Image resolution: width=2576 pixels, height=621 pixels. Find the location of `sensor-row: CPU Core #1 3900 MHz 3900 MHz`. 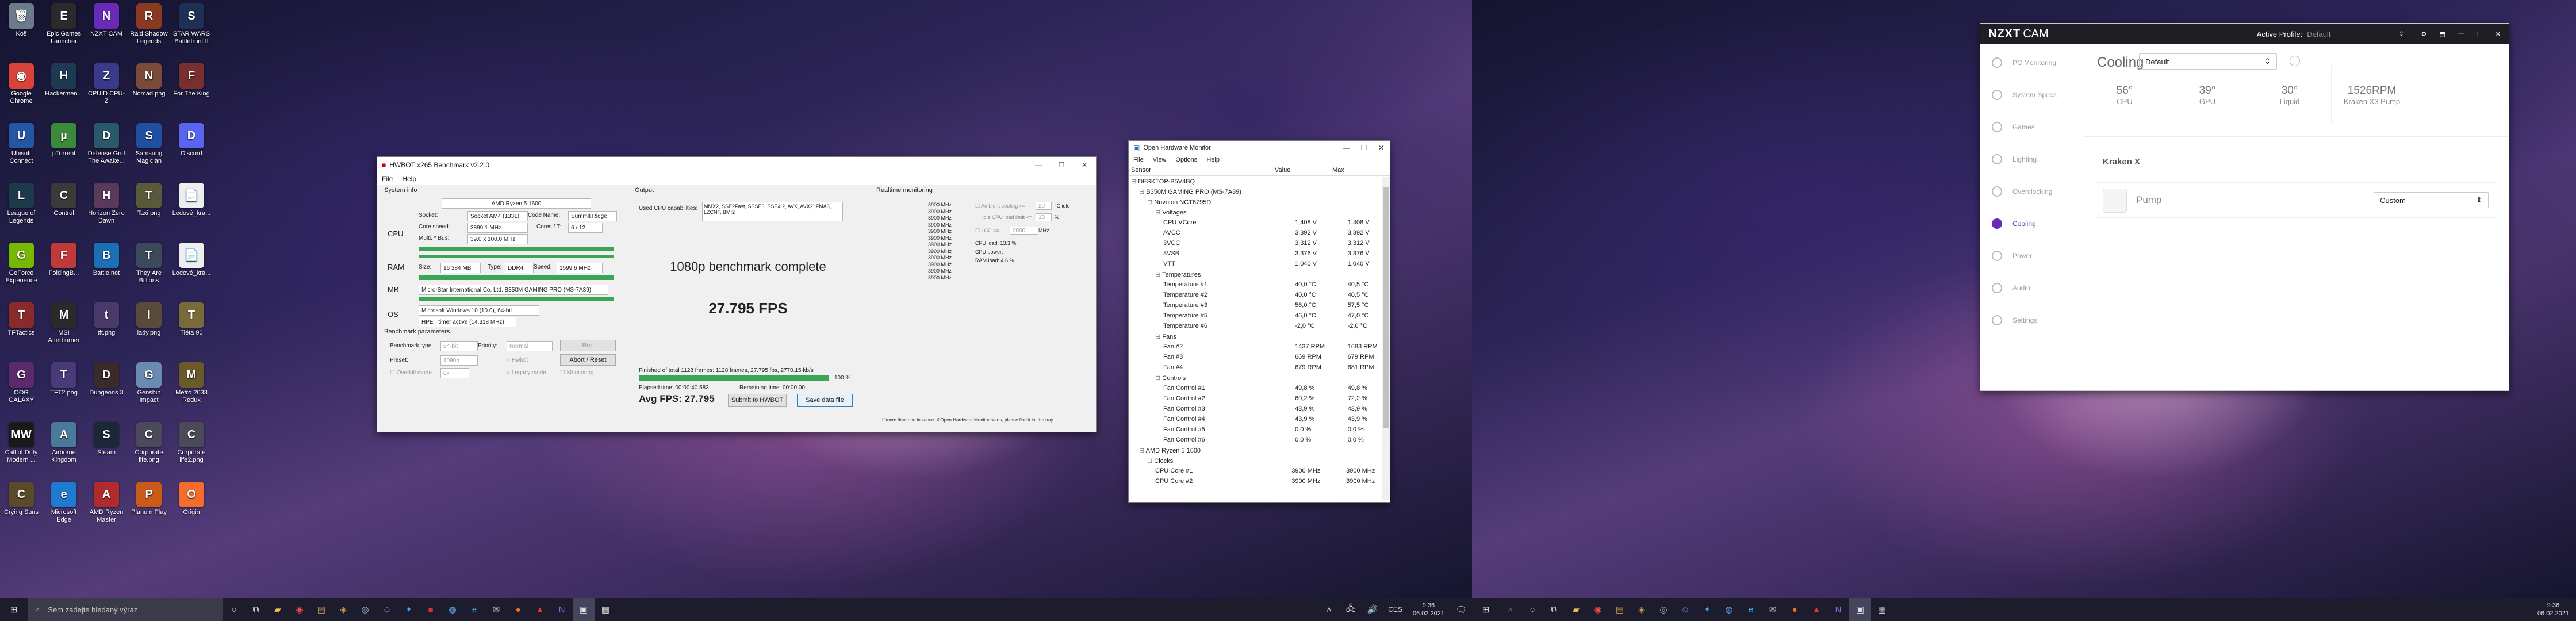

sensor-row: CPU Core #1 3900 MHz 3900 MHz is located at coordinates (1260, 471).